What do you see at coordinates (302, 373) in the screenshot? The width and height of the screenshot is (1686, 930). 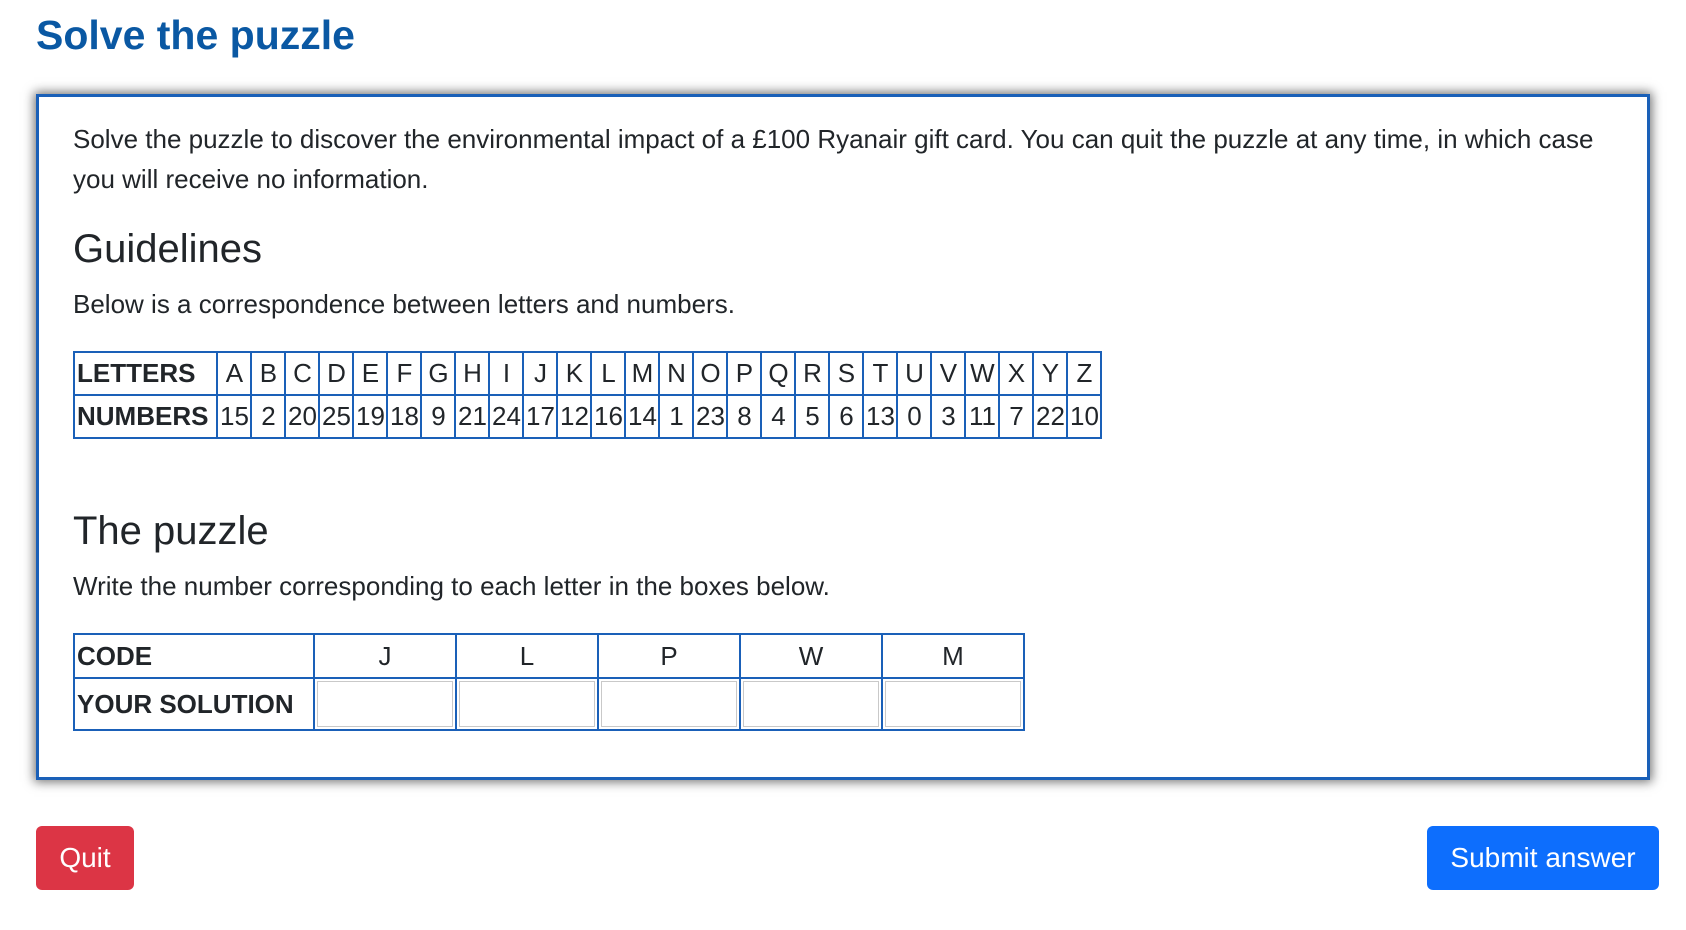 I see `letter-cell: C` at bounding box center [302, 373].